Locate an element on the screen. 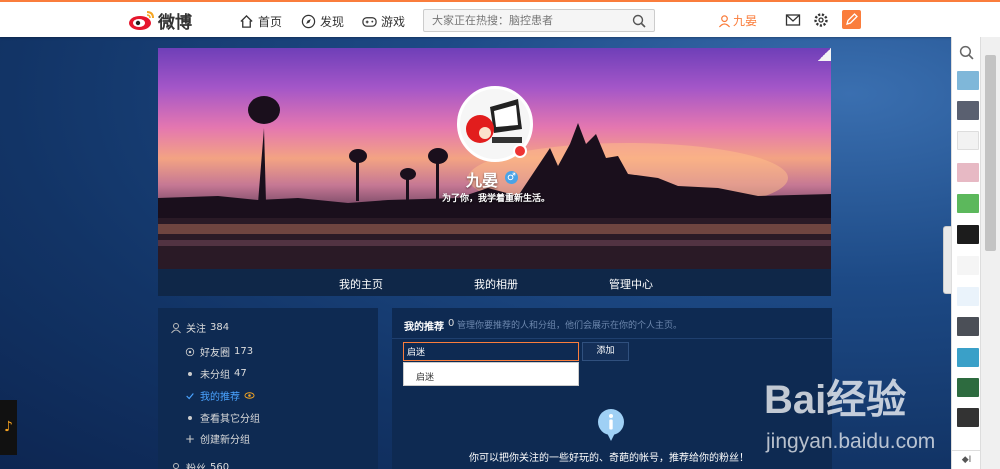 This screenshot has height=469, width=1000. user-icon is located at coordinates (724, 20).